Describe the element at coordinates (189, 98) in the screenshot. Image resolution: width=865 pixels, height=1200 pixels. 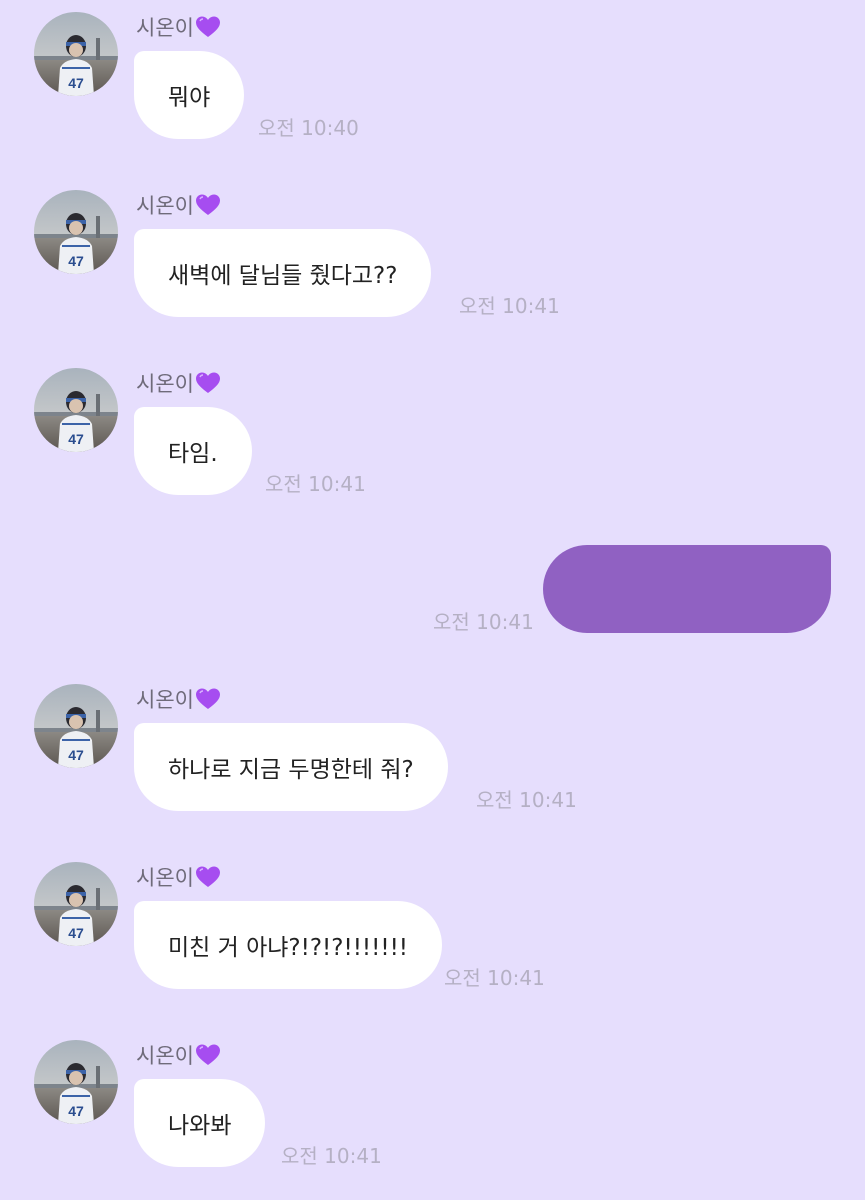
I see `message-text: 뭐야` at that location.